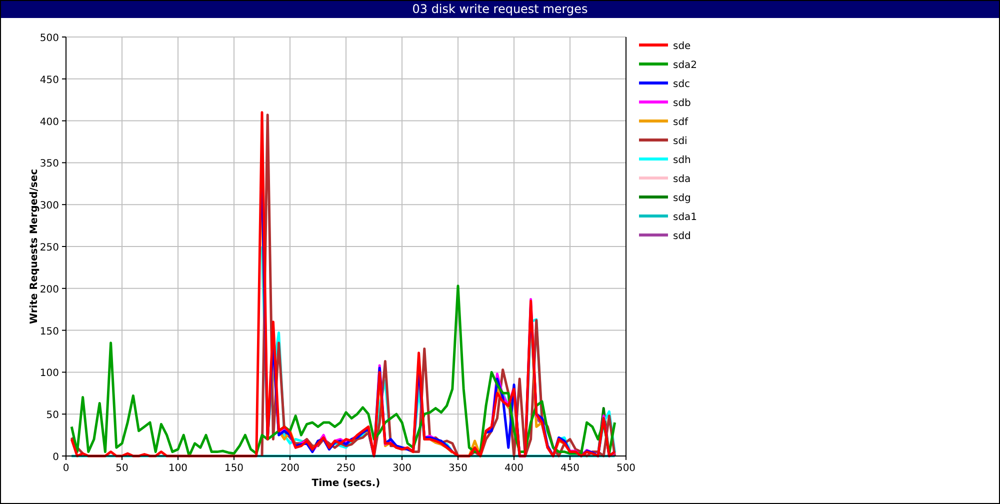 The image size is (1000, 504). I want to click on legend-label: sdg, so click(682, 198).